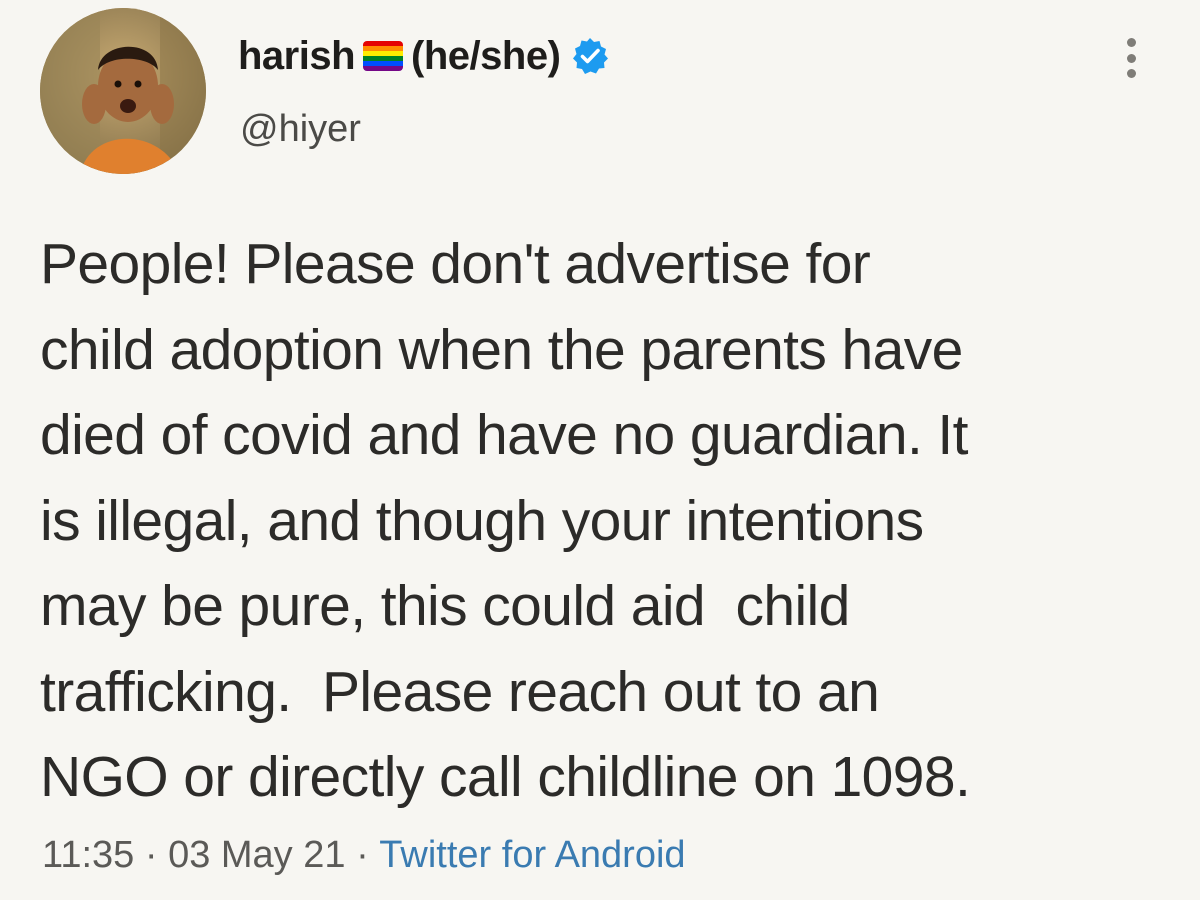  Describe the element at coordinates (445, 606) in the screenshot. I see `tweet-text-line: may be pure, this could aid child` at that location.